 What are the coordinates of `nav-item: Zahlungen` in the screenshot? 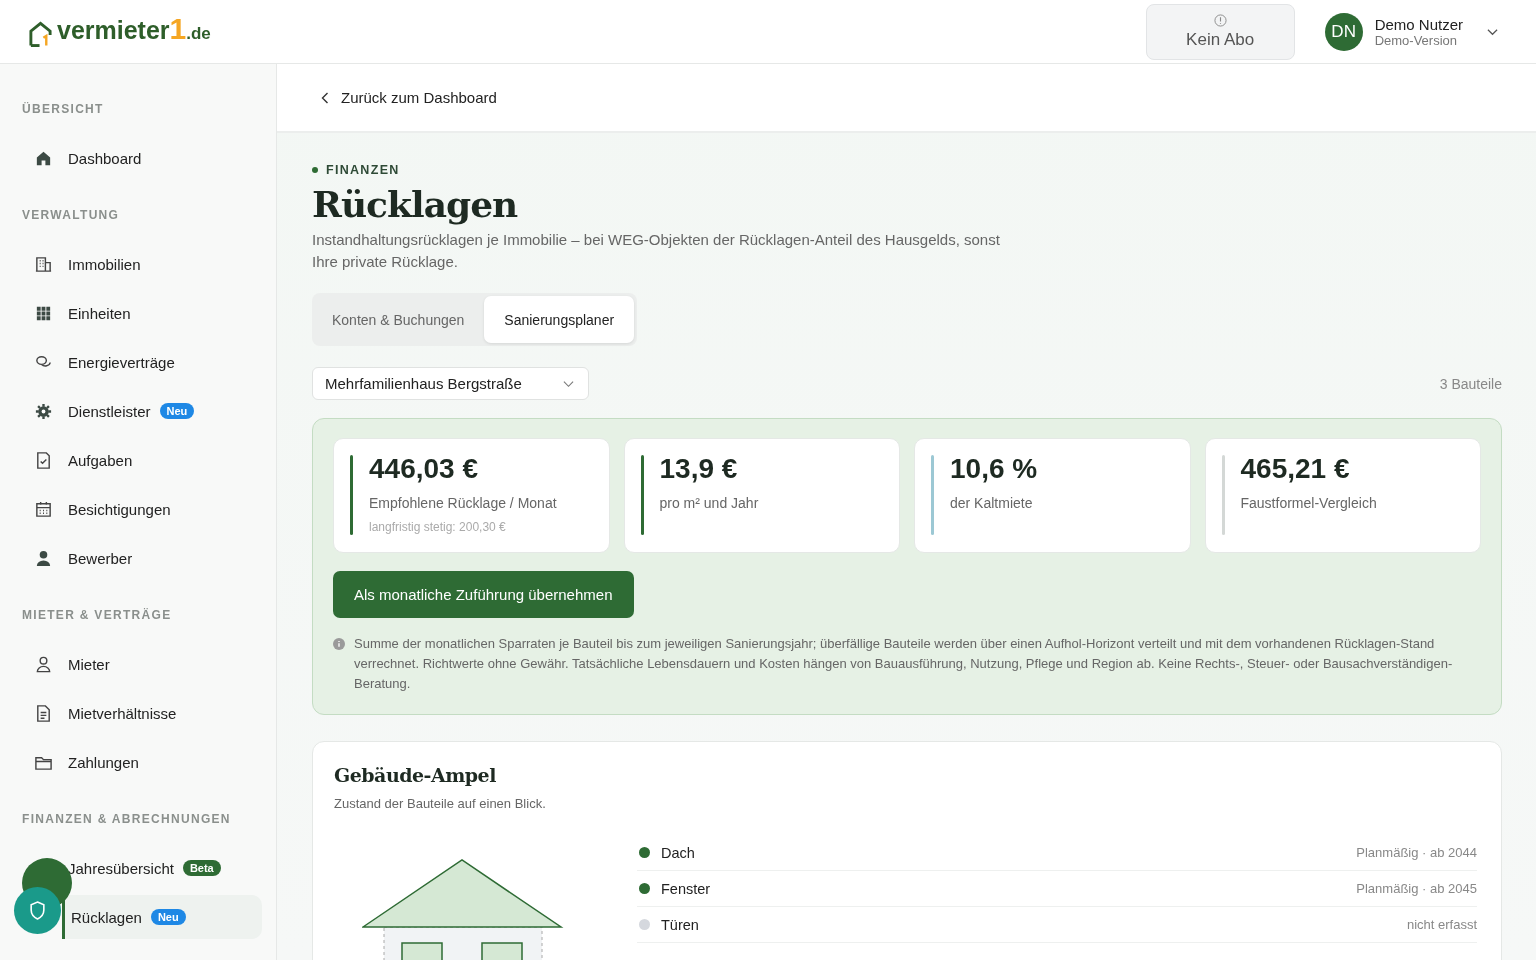 It's located at (138, 762).